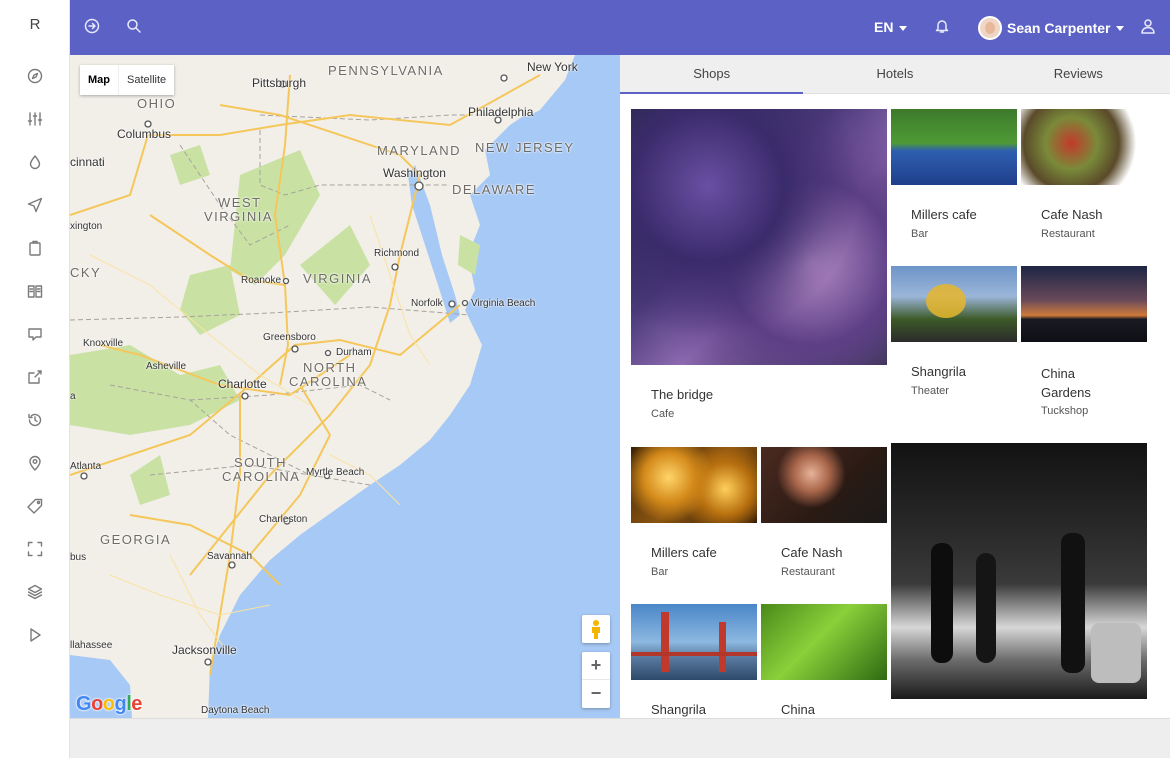 The height and width of the screenshot is (758, 1170). What do you see at coordinates (552, 67) in the screenshot?
I see `map-label-new-york: New York` at bounding box center [552, 67].